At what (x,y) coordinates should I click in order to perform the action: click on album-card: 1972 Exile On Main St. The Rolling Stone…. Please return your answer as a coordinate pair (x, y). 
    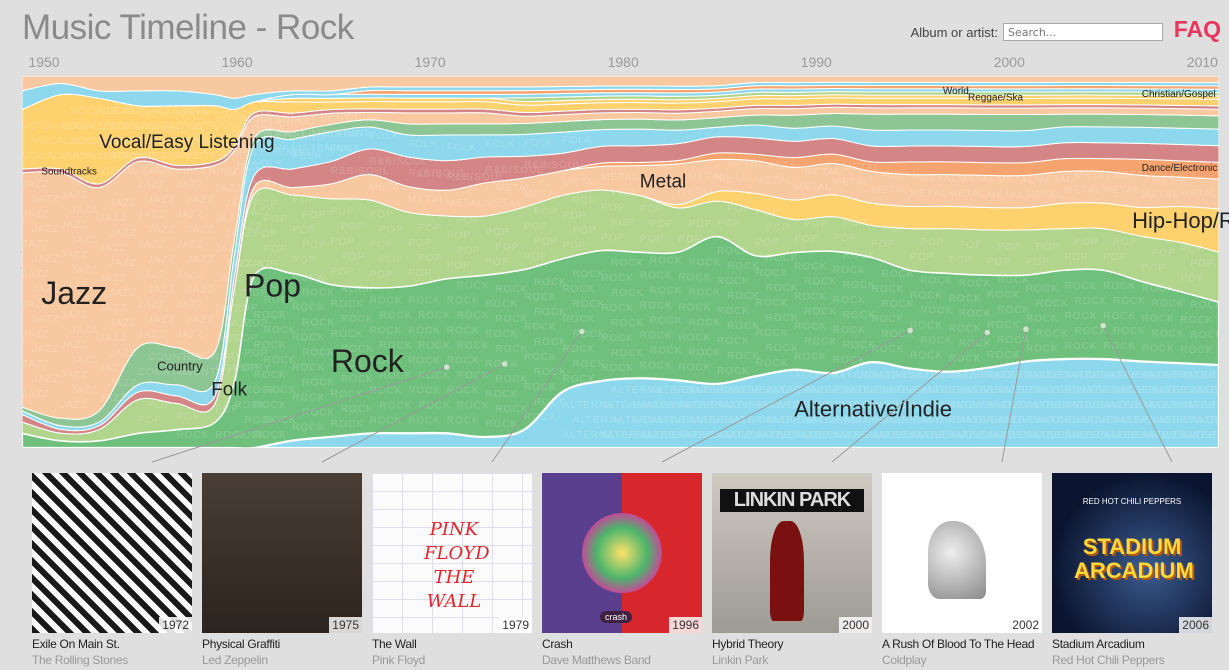
    Looking at the image, I should click on (112, 570).